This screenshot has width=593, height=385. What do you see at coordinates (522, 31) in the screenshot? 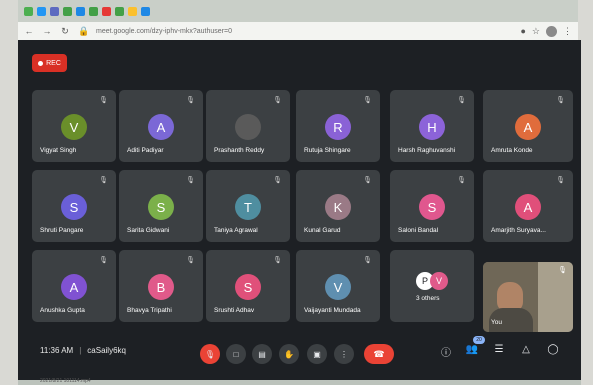
I see `camera-blocked-icon: ●` at bounding box center [522, 31].